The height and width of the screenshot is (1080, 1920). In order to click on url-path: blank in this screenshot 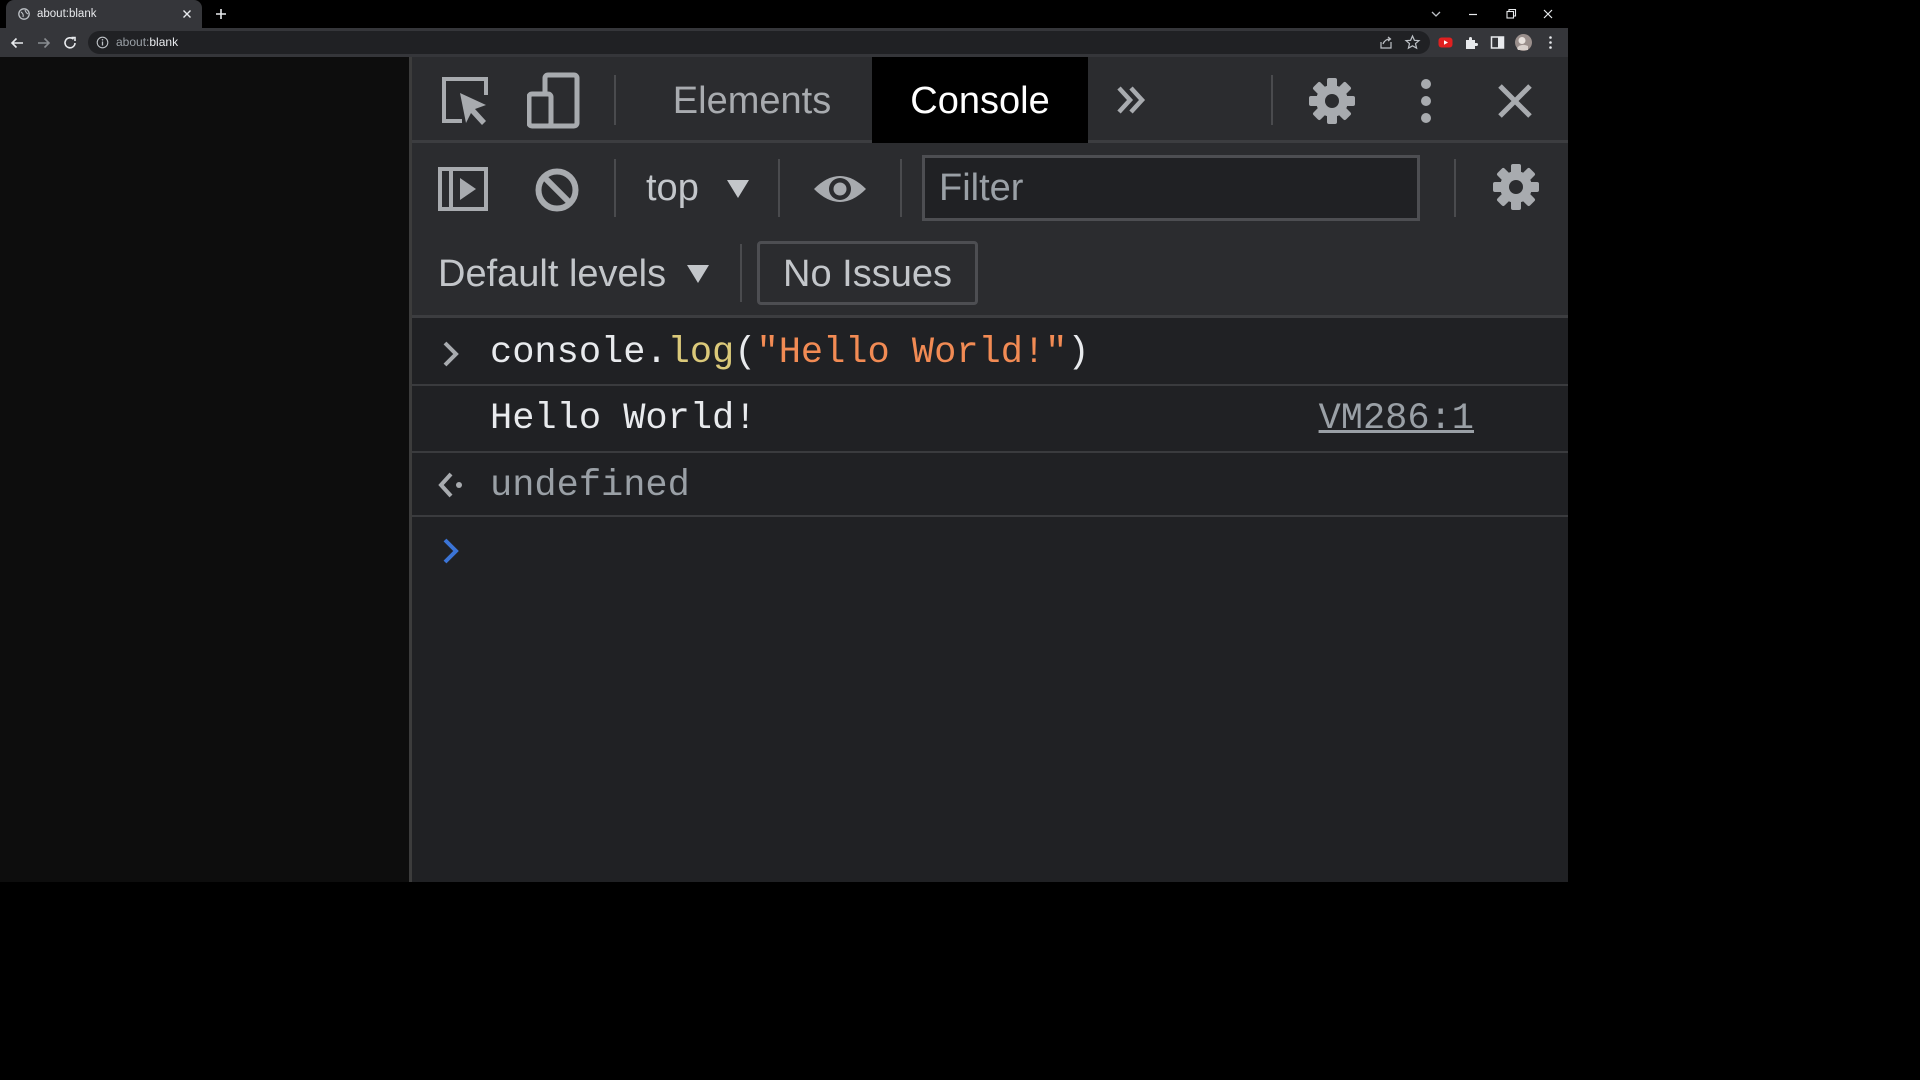, I will do `click(164, 42)`.